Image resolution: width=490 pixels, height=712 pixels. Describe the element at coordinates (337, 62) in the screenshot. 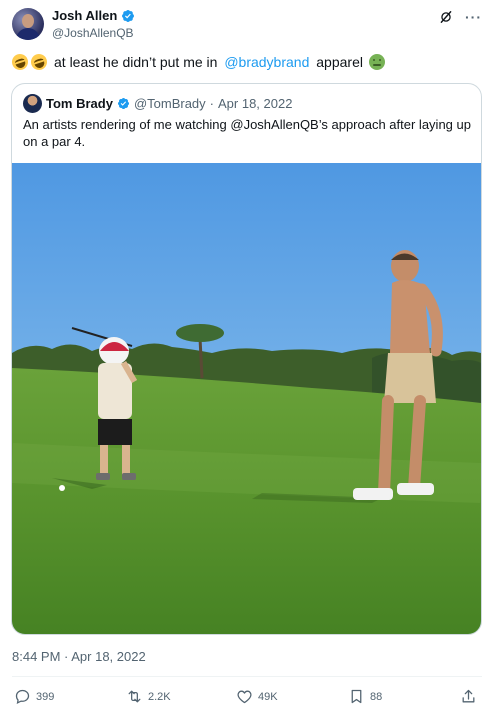

I see `tweet-text-end: apparel` at that location.